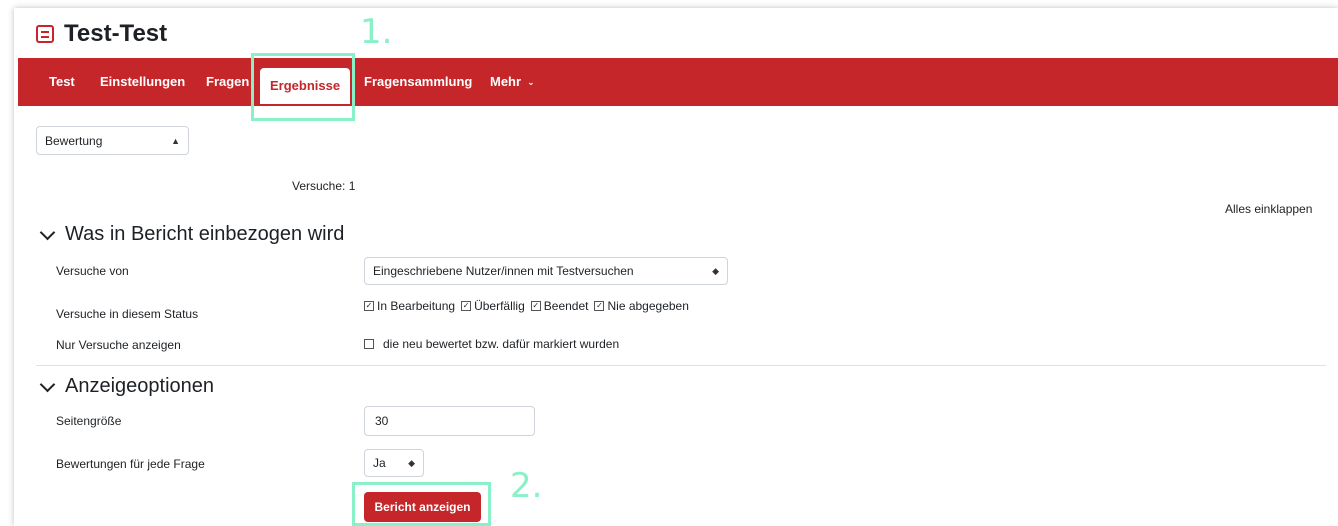  What do you see at coordinates (324, 186) in the screenshot?
I see `attempts-count: Versuche: 1` at bounding box center [324, 186].